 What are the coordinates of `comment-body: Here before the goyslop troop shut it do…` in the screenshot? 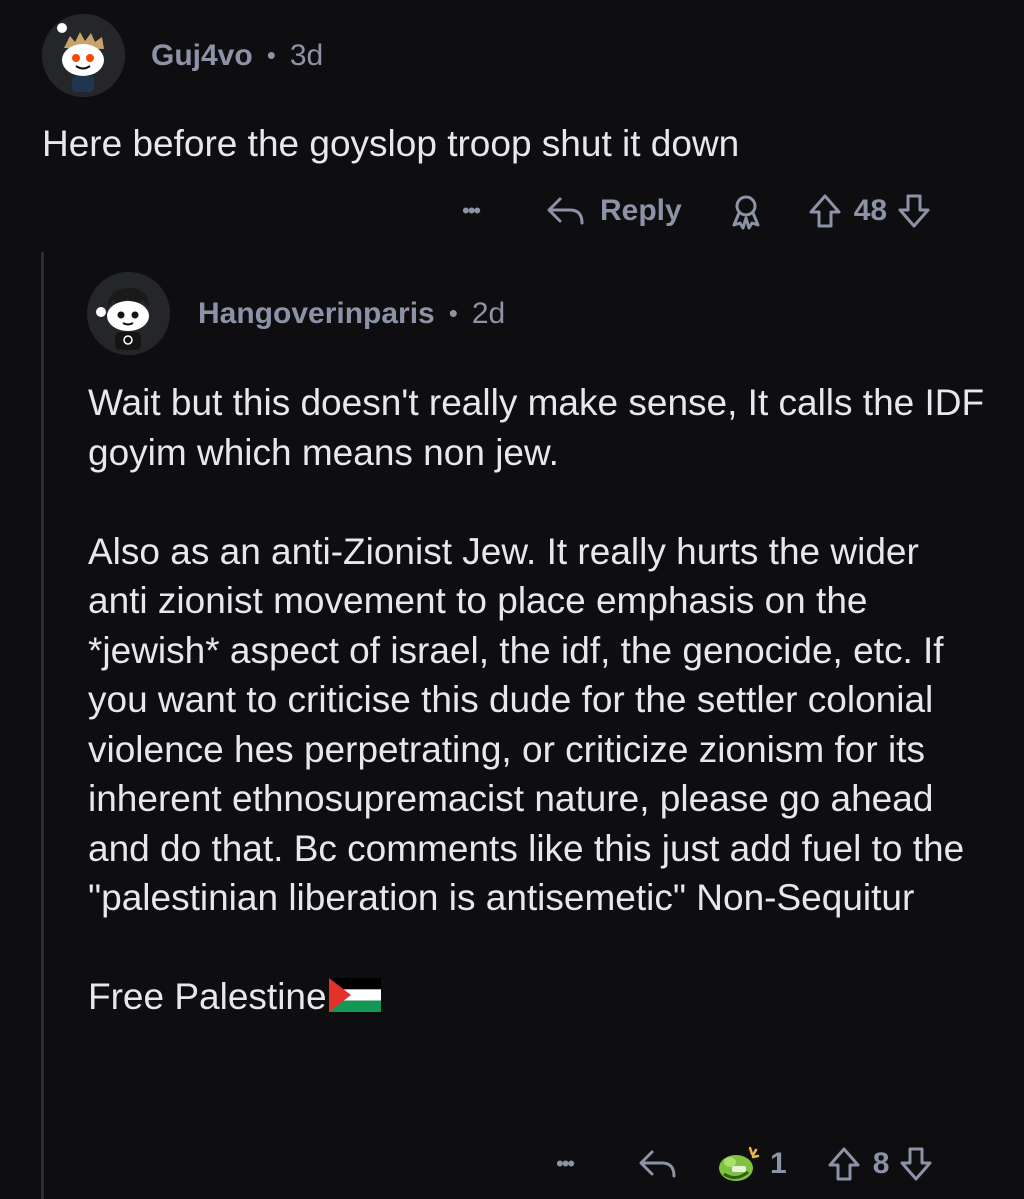 It's located at (517, 144).